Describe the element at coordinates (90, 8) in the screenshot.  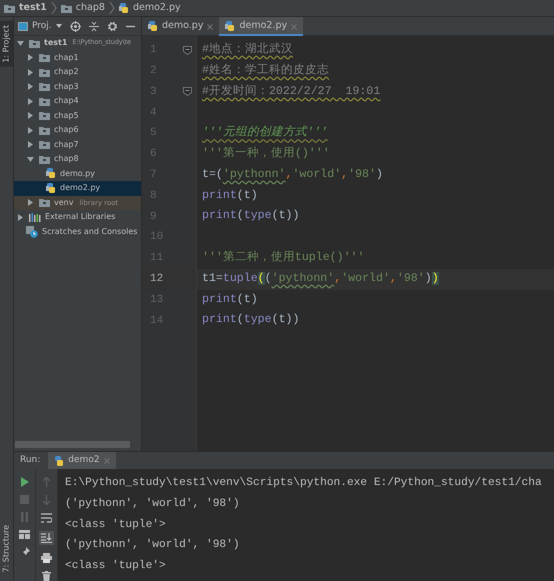
I see `breadcrumb-item: chap8` at that location.